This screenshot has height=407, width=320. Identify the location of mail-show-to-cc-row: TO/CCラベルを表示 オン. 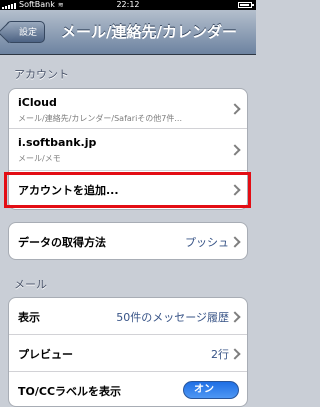
(128, 389).